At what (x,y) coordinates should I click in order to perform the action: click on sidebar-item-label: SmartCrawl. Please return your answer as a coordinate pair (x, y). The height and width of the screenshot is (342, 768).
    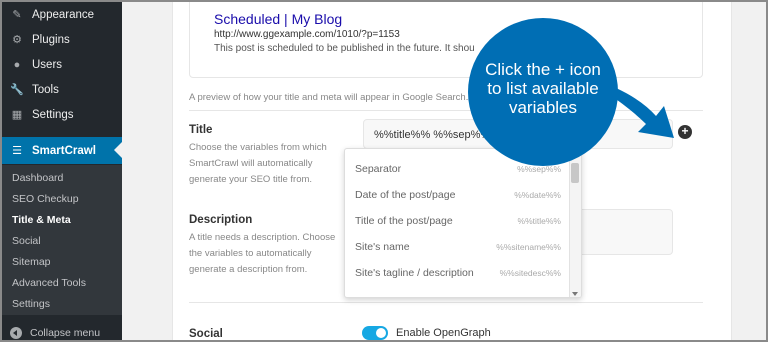
    Looking at the image, I should click on (64, 150).